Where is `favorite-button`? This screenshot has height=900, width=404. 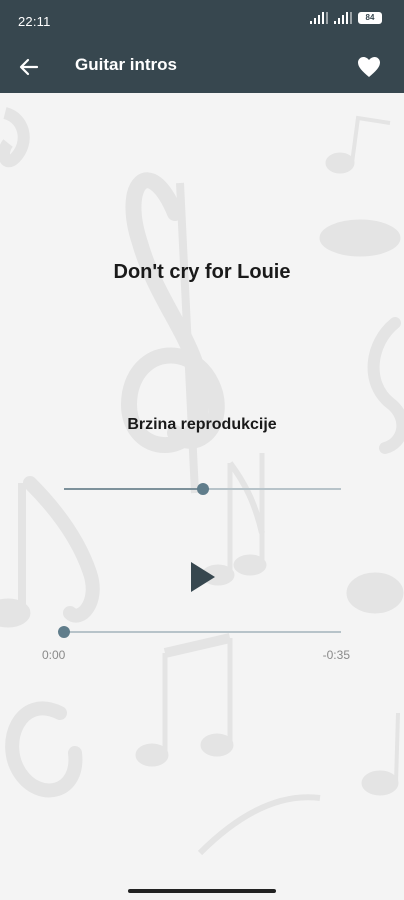 favorite-button is located at coordinates (369, 67).